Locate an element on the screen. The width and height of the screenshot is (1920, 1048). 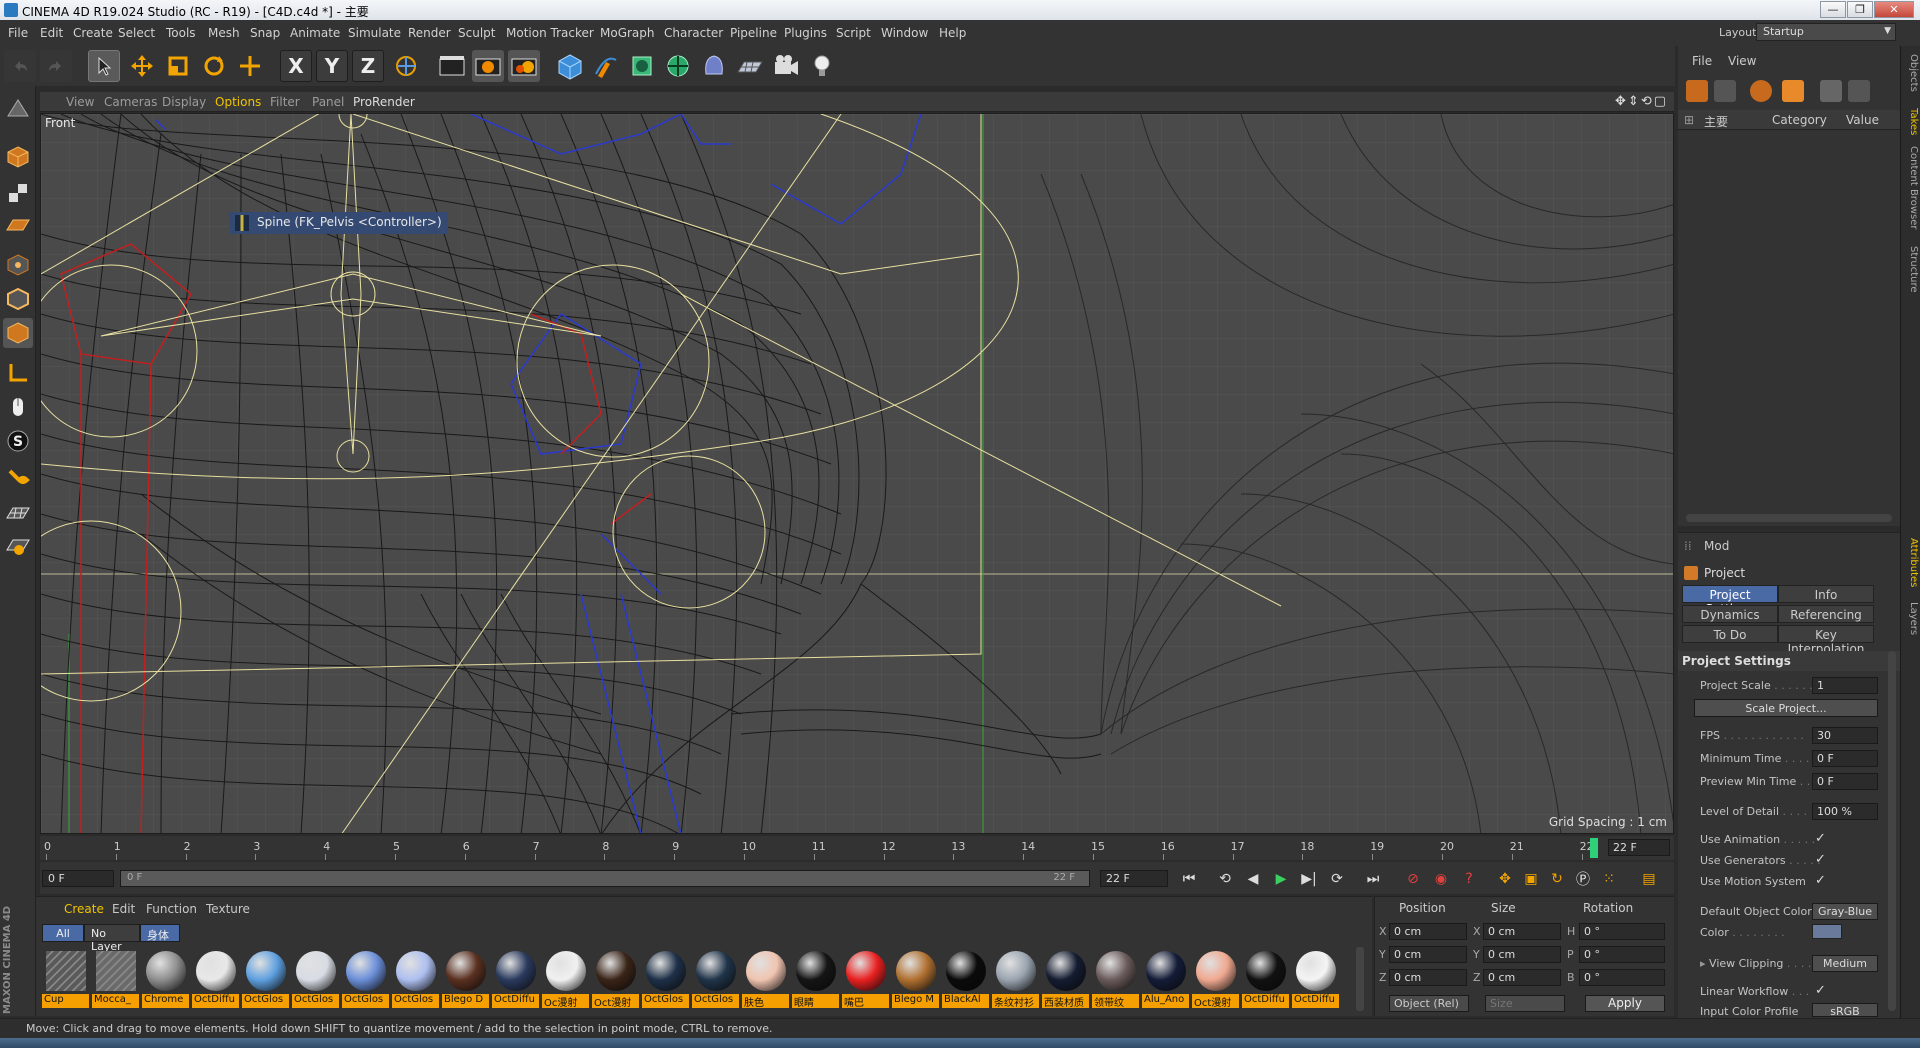
material-swatch: Cup is located at coordinates (65, 979).